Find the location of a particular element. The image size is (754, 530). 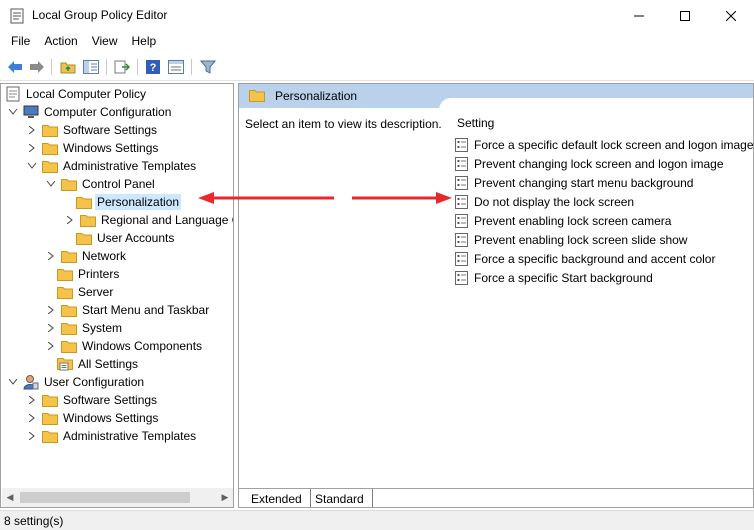

tab-standard: Standard is located at coordinates (340, 498).